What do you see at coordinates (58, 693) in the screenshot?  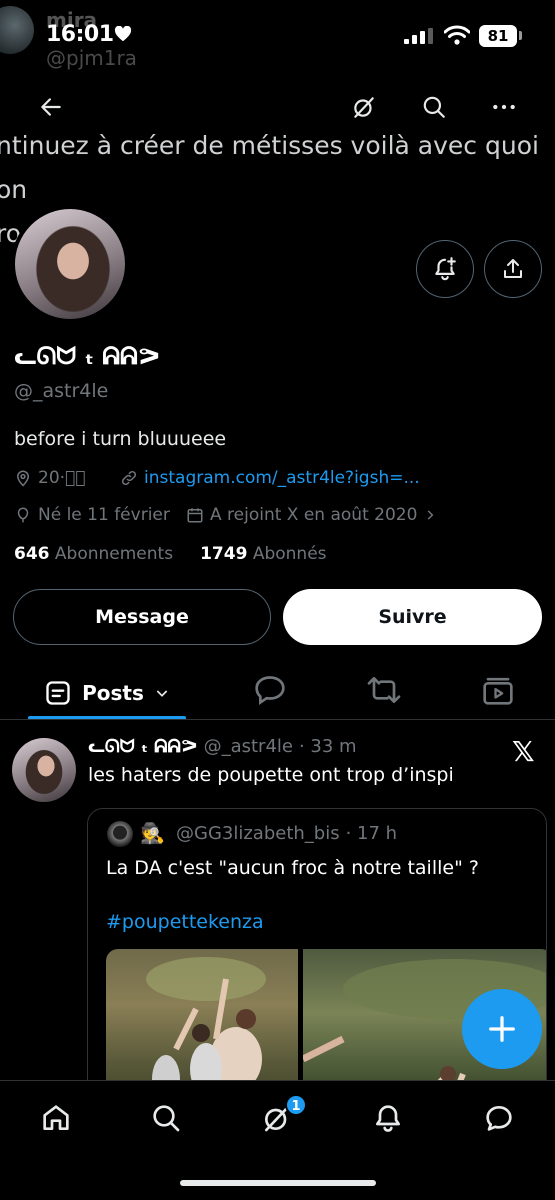 I see `posts-icon` at bounding box center [58, 693].